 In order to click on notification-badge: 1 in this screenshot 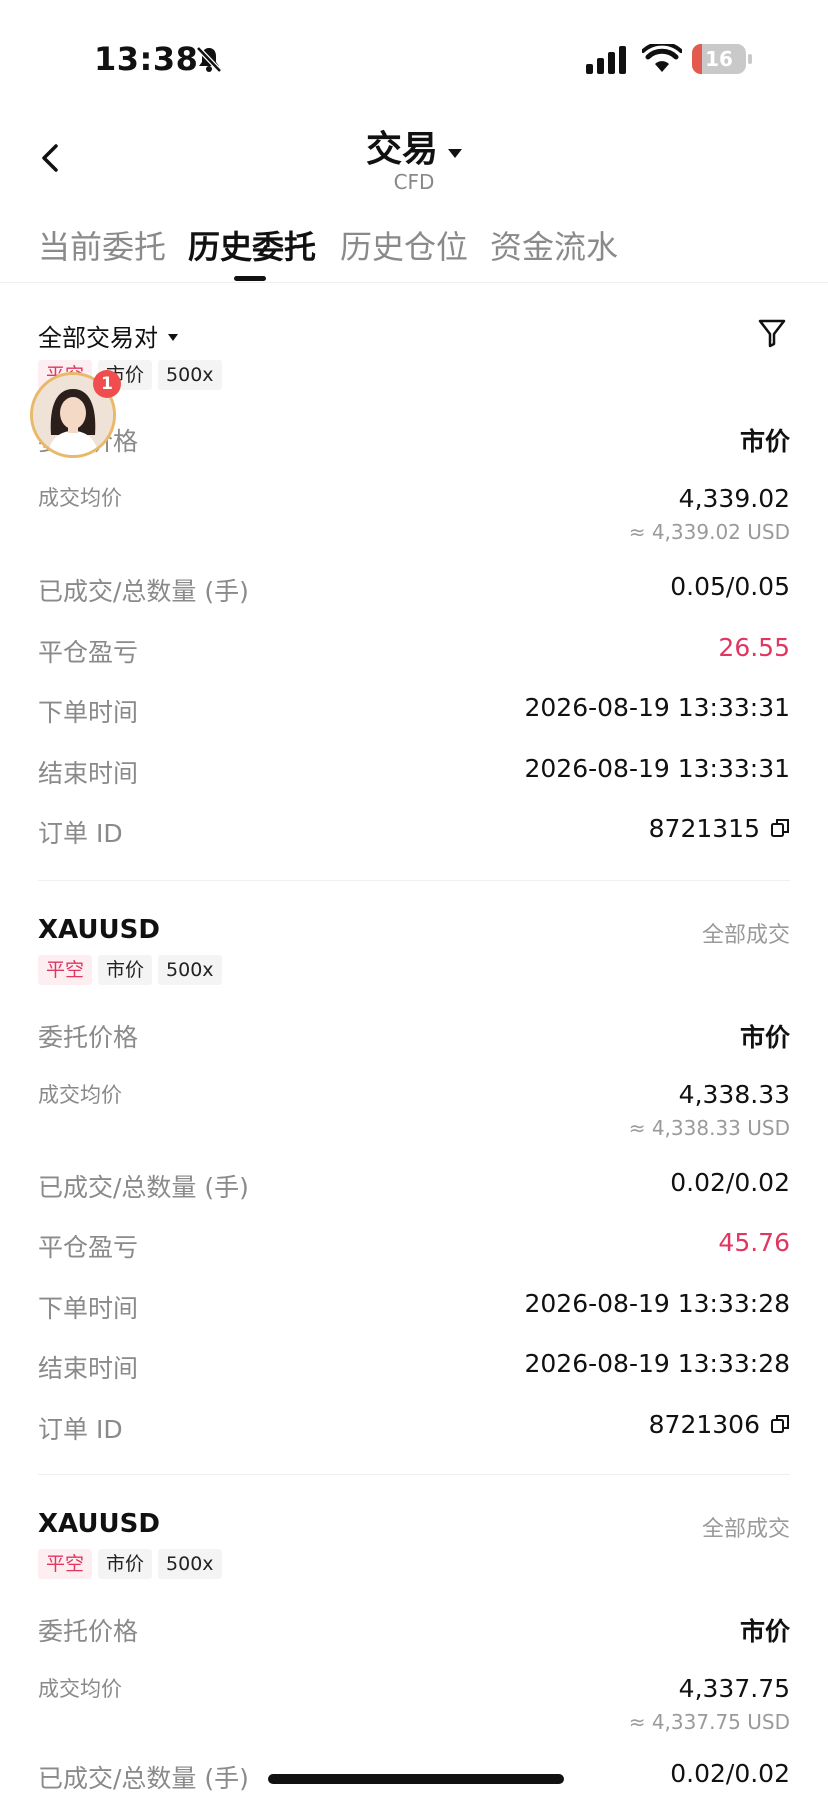, I will do `click(107, 384)`.